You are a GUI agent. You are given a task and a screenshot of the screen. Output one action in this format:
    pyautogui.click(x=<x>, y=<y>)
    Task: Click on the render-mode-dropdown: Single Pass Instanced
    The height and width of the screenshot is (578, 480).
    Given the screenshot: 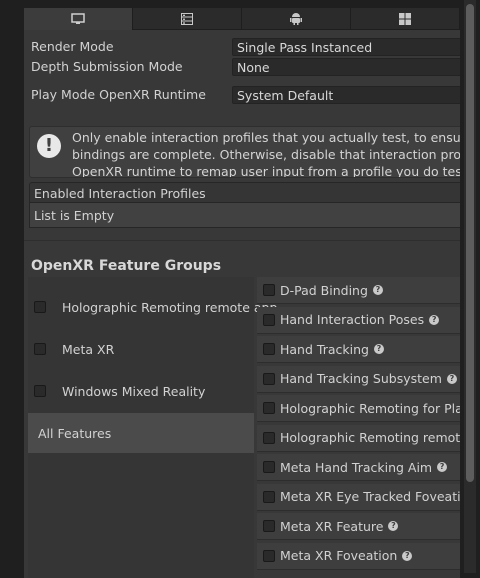 What is the action you would take?
    pyautogui.click(x=346, y=47)
    